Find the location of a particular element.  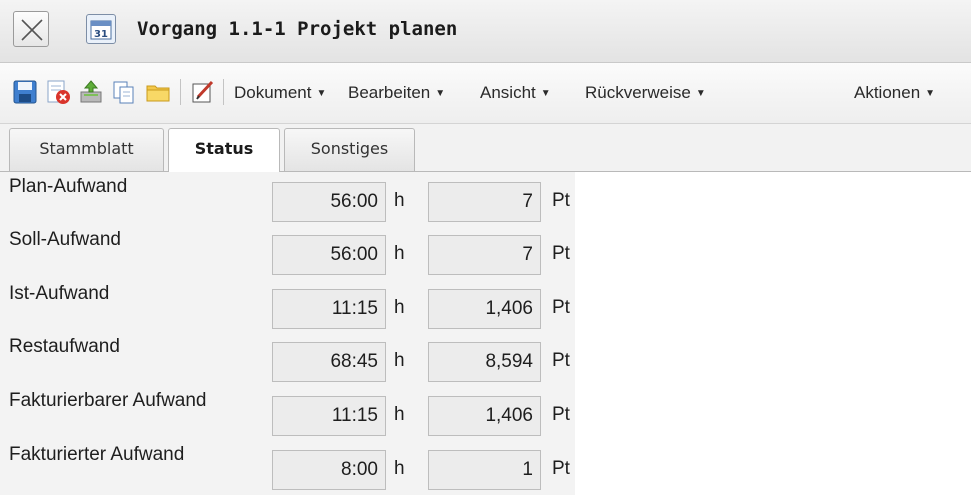

effort-row-soll: Soll-Aufwand 56:00 h 7 Pt is located at coordinates (287, 251).